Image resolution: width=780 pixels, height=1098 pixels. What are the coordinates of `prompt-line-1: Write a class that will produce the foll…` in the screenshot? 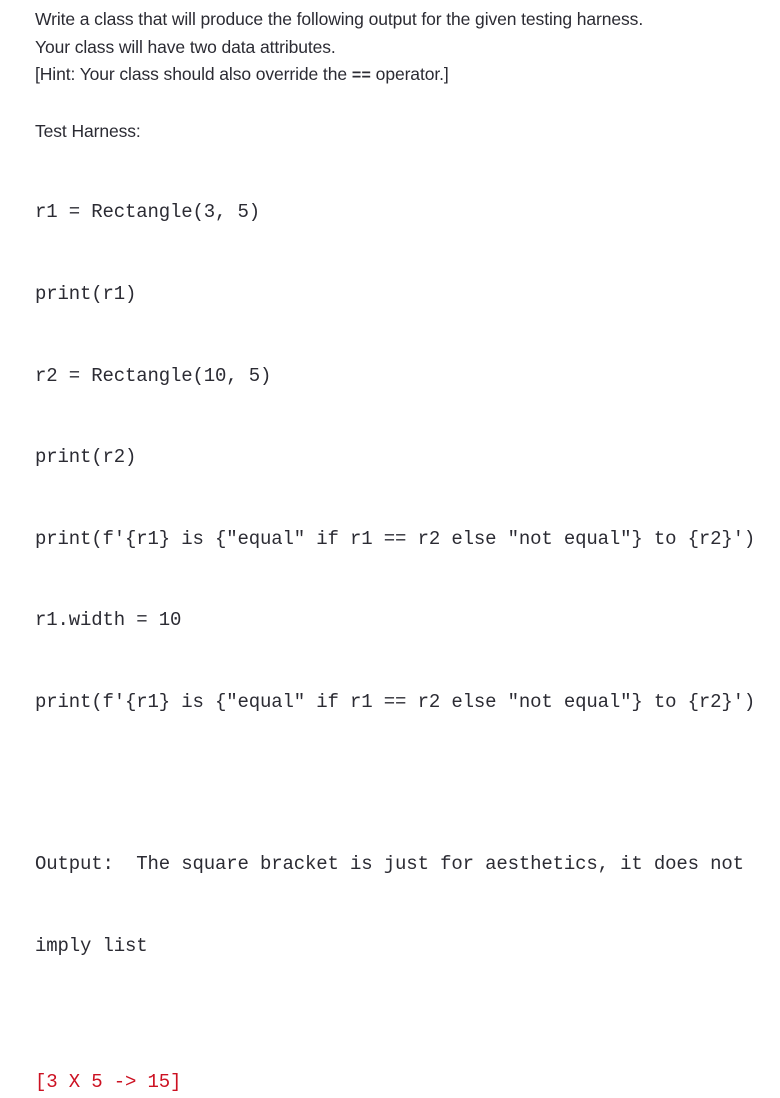 It's located at (339, 19).